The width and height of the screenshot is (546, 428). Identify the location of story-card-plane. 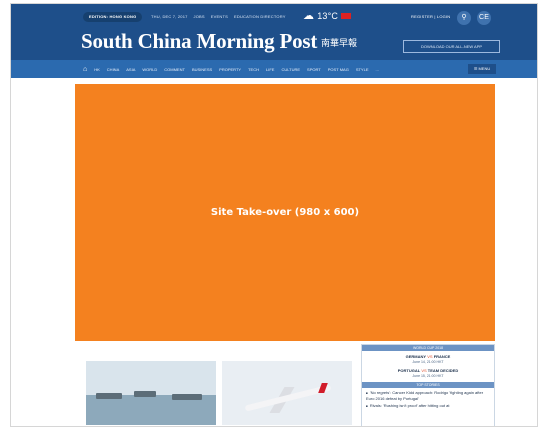
(287, 393).